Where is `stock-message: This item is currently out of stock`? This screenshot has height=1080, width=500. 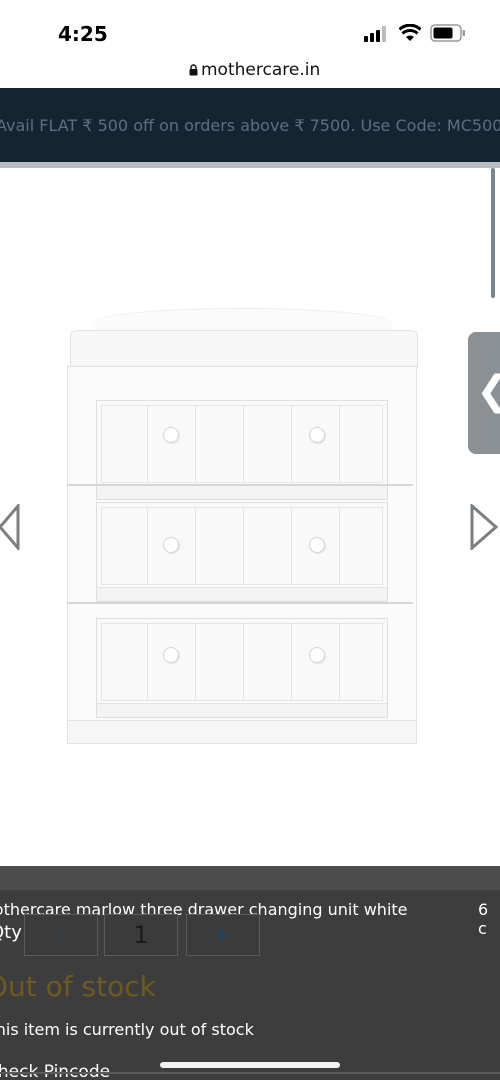
stock-message: This item is currently out of stock is located at coordinates (127, 1029).